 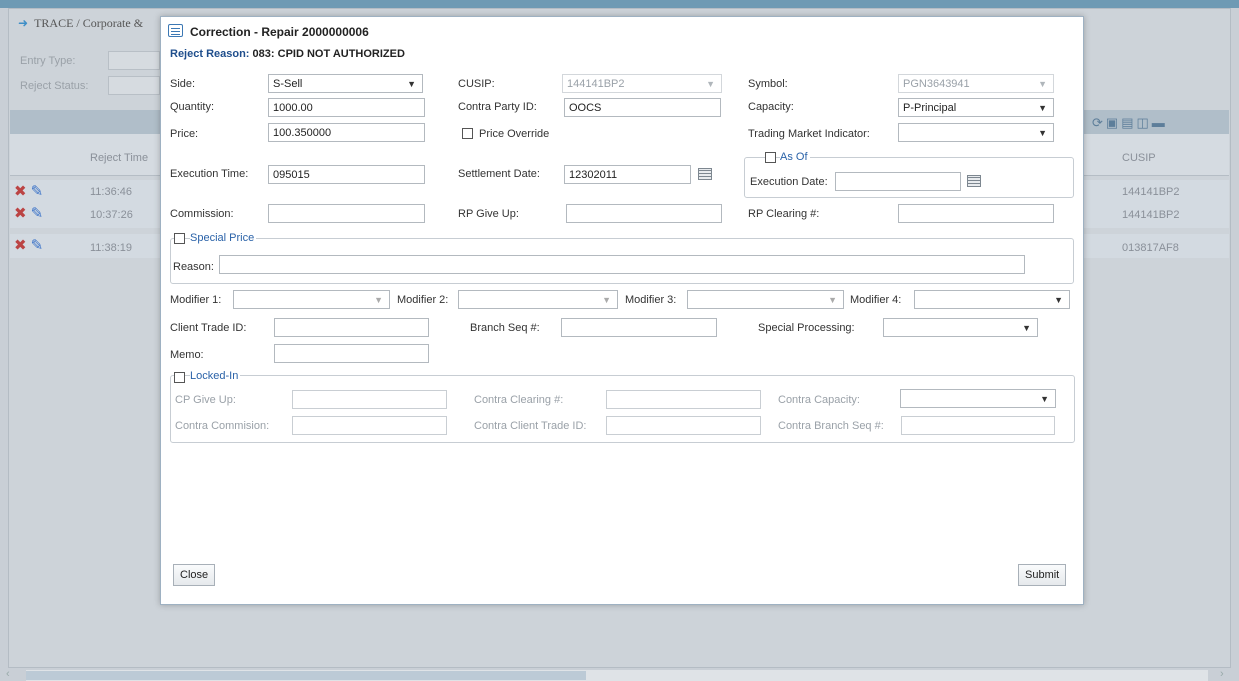 What do you see at coordinates (770, 157) in the screenshot?
I see `as-of-checkbox` at bounding box center [770, 157].